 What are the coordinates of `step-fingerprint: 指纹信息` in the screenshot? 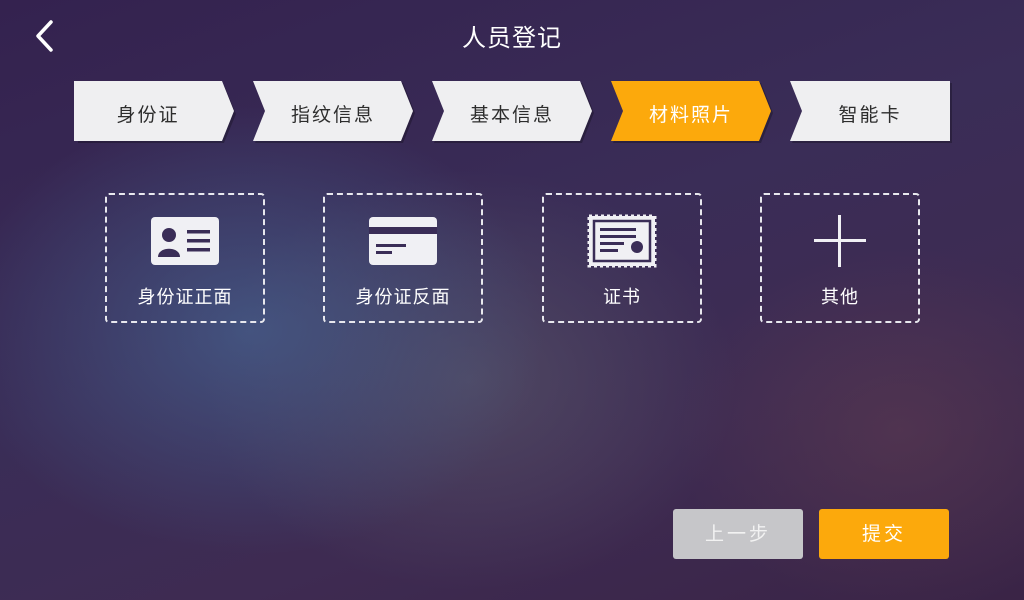 It's located at (334, 112).